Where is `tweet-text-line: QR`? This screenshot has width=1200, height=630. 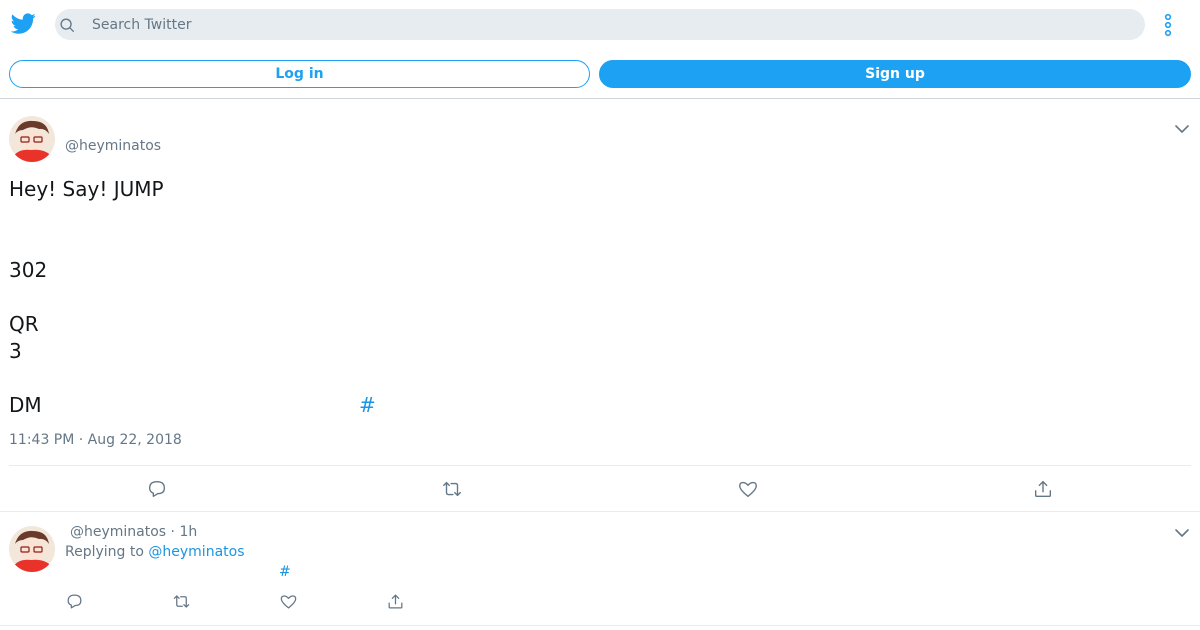
tweet-text-line: QR is located at coordinates (24, 324).